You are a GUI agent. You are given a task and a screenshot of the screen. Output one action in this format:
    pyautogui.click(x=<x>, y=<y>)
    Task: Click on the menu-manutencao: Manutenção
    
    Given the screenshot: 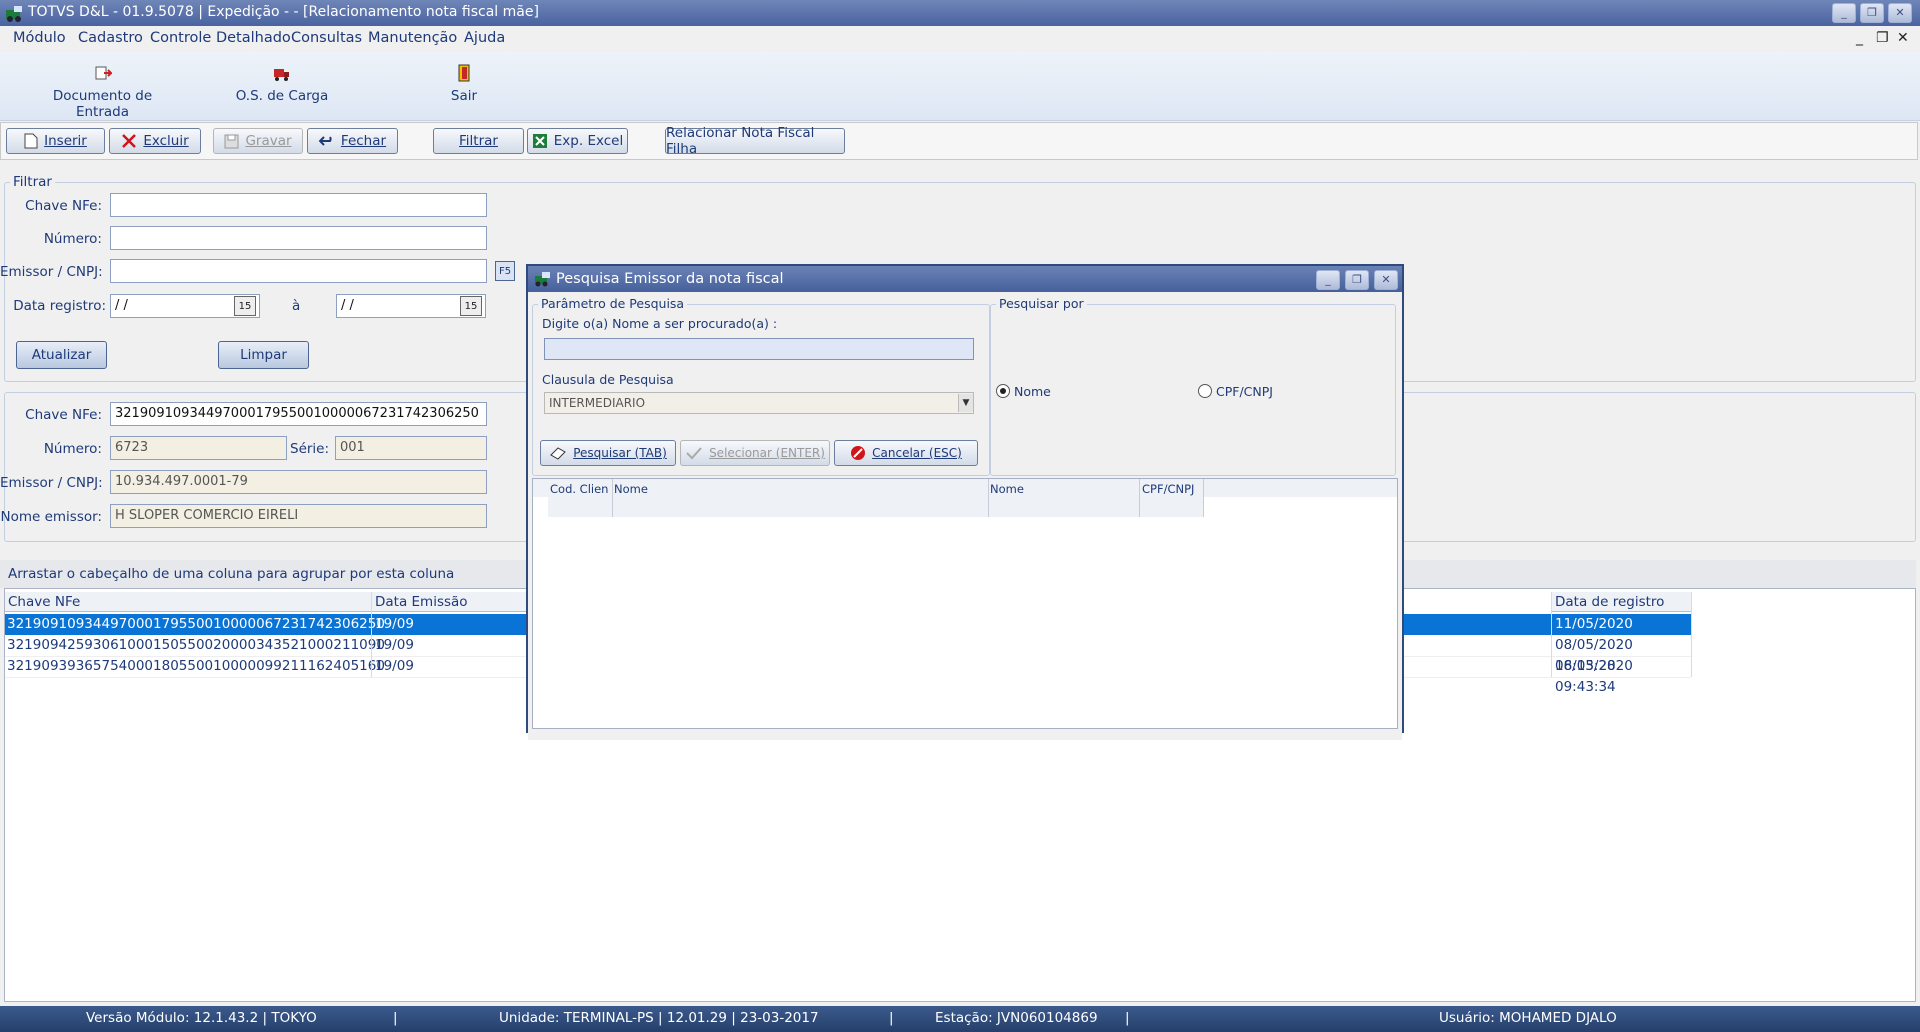 What is the action you would take?
    pyautogui.click(x=412, y=38)
    